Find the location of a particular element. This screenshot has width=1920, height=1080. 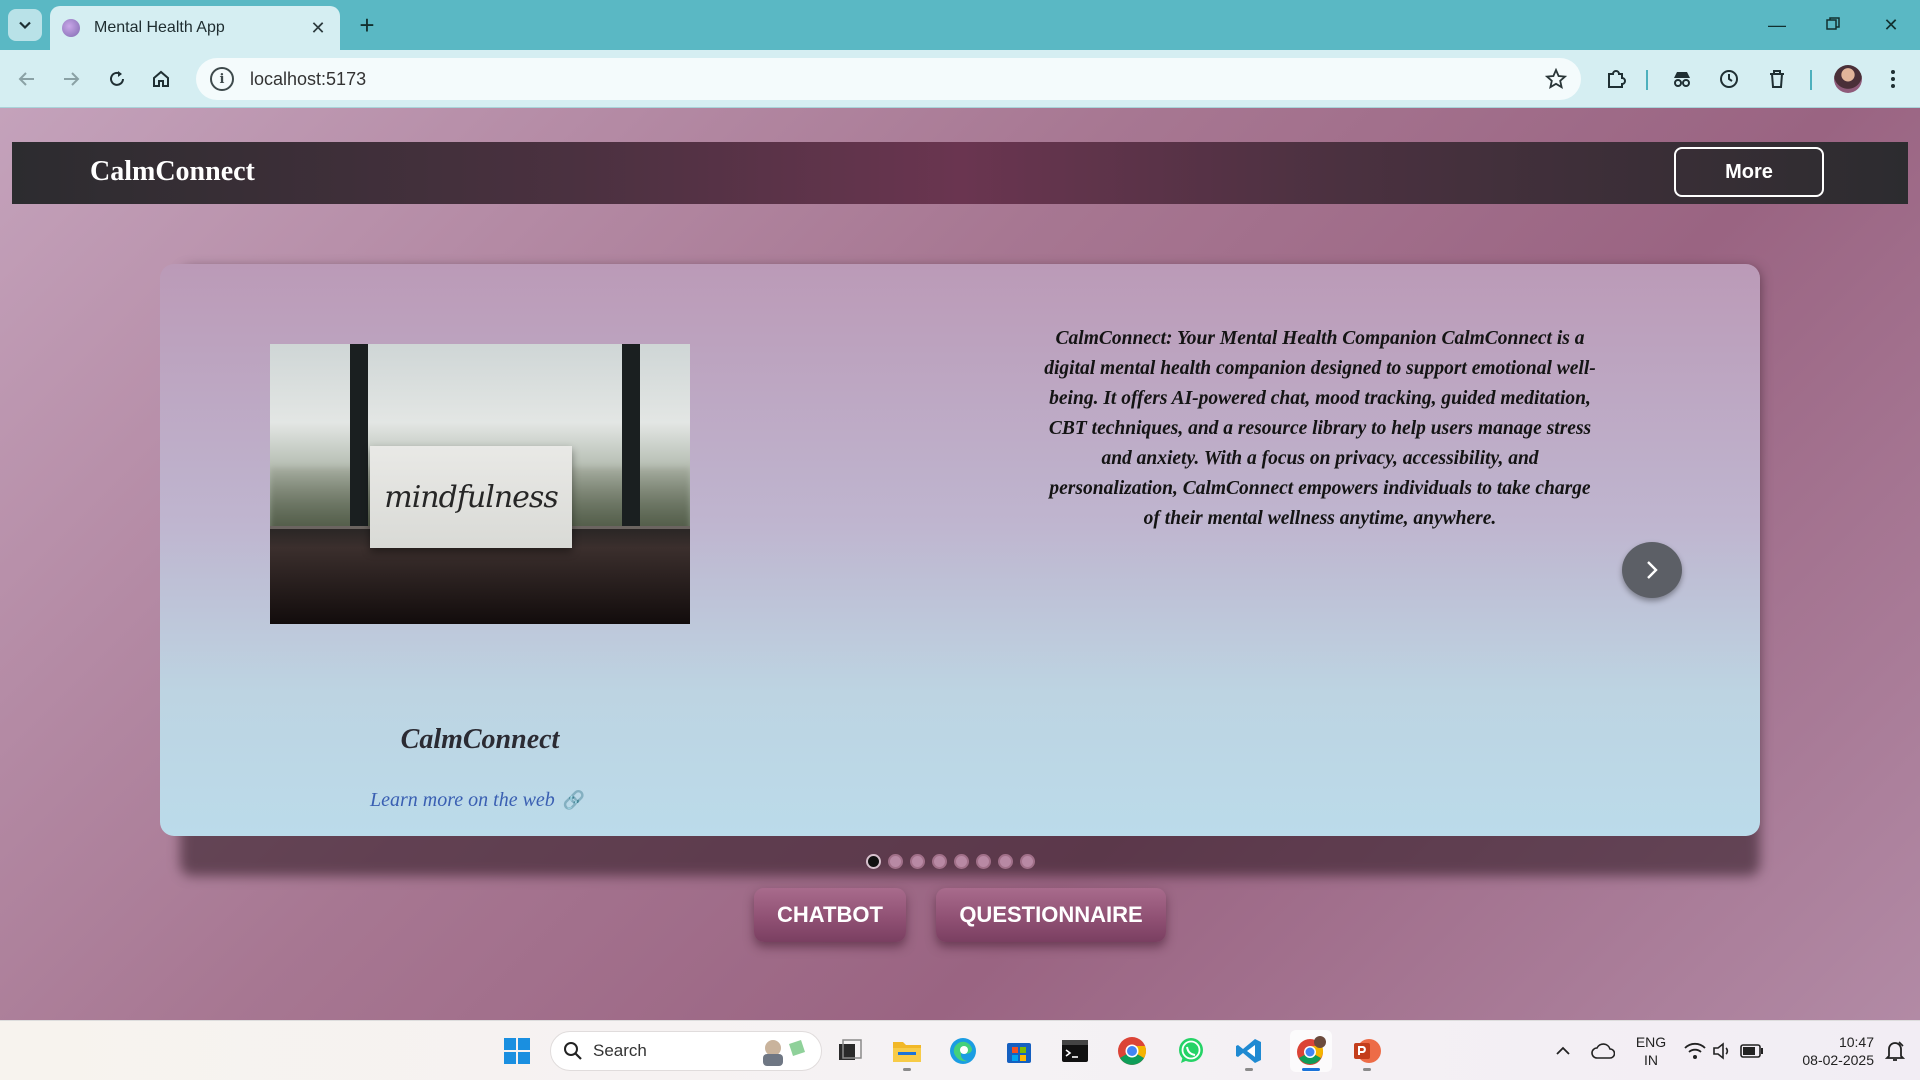

chevron-up-icon is located at coordinates (1563, 1050).